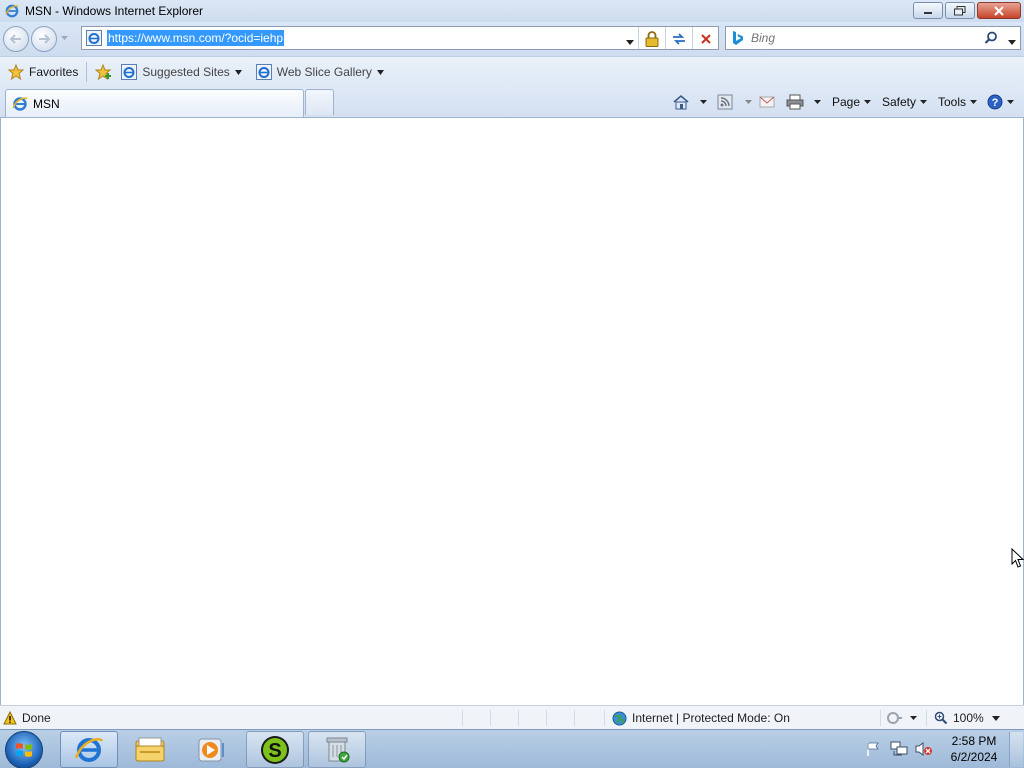  What do you see at coordinates (186, 72) in the screenshot?
I see `favorites-item-label: Suggested Sites` at bounding box center [186, 72].